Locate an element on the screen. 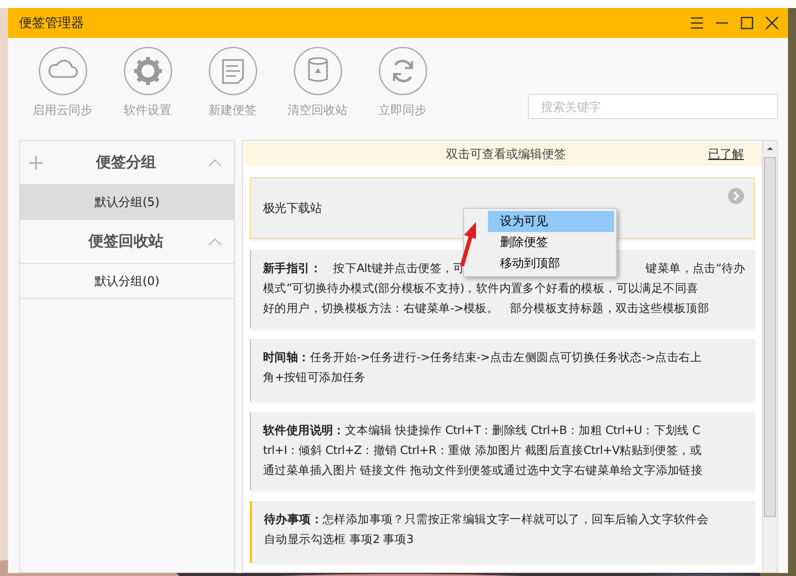  note-text: 待办事项：怎样添加事项？只需按正常编辑文字一样就可以了，回车后输入文字软件会 is located at coordinates (486, 519).